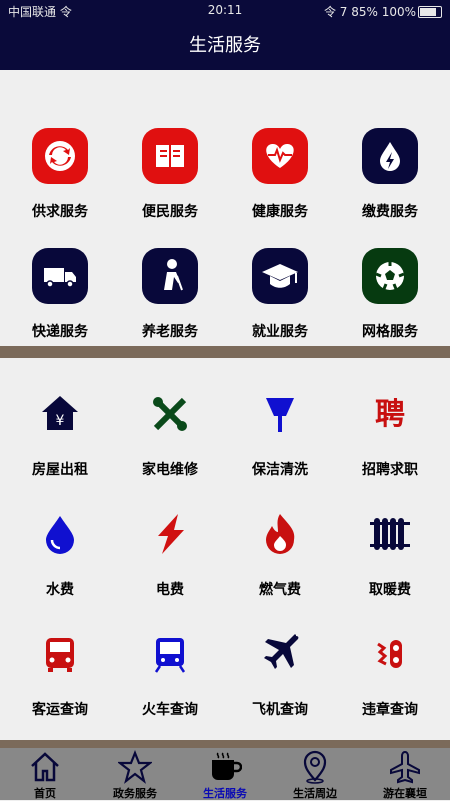 The width and height of the screenshot is (450, 801). Describe the element at coordinates (280, 534) in the screenshot. I see `flame-icon` at that location.